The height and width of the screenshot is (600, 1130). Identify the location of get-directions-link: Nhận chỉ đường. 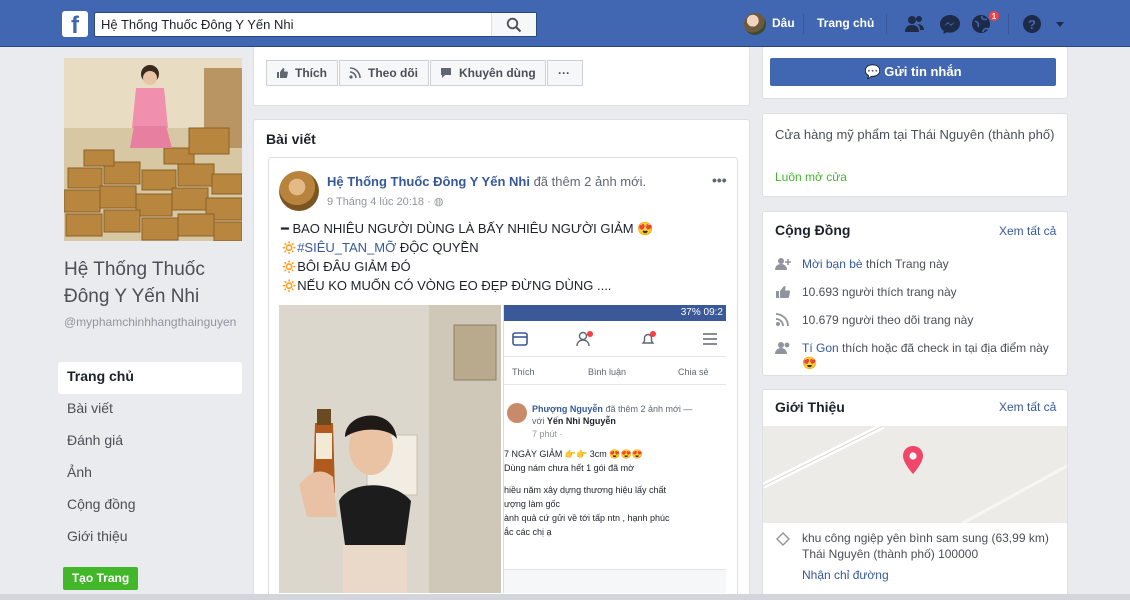
(845, 575).